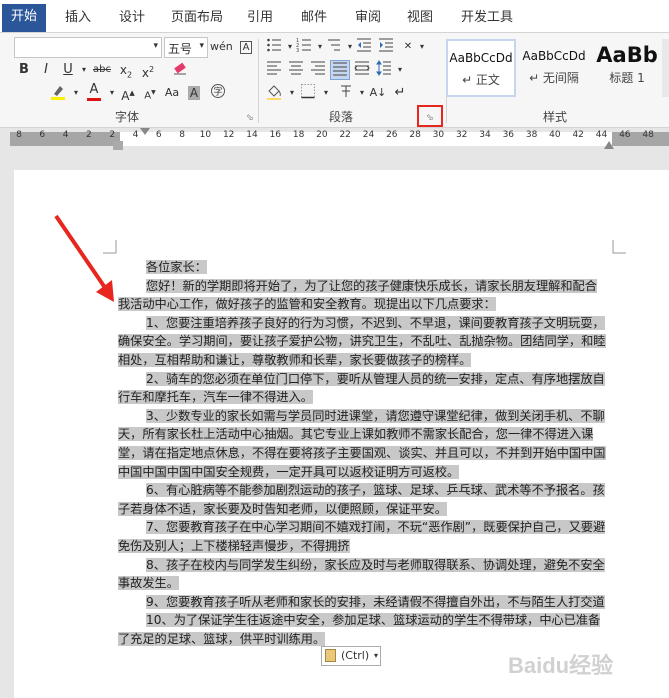 The image size is (669, 698). I want to click on change-case-icon: Aa, so click(172, 93).